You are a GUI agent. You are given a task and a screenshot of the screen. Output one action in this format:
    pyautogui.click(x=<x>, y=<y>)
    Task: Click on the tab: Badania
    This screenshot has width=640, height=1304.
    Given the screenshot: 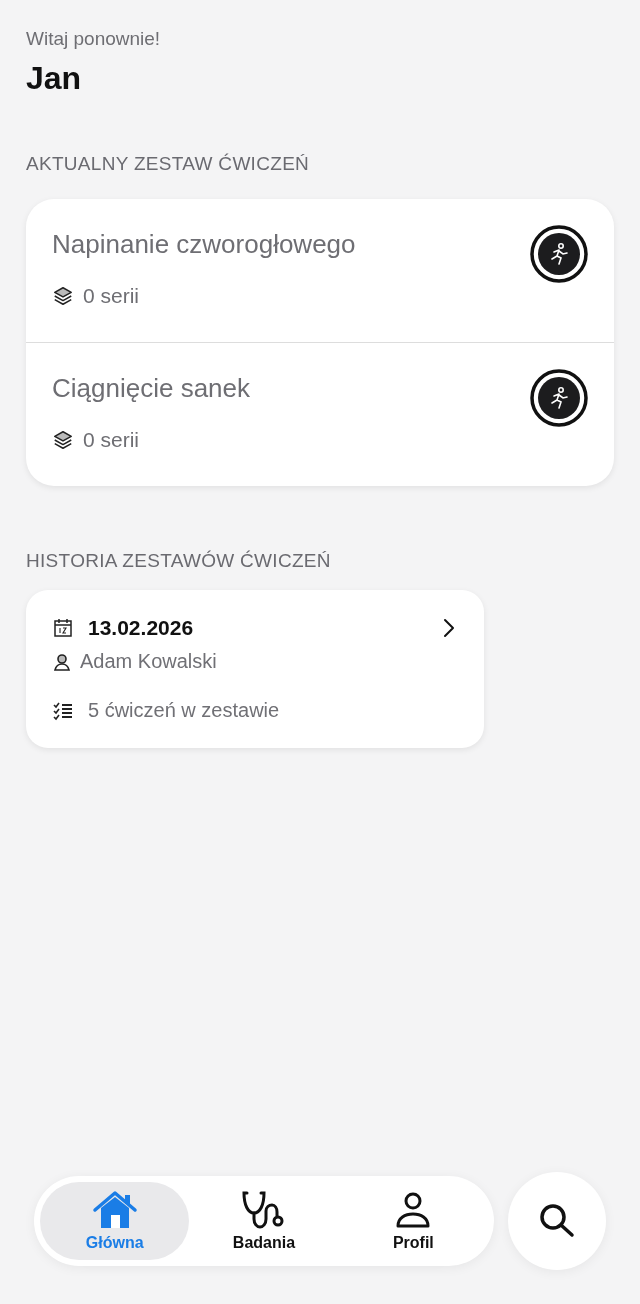 What is the action you would take?
    pyautogui.click(x=264, y=1221)
    